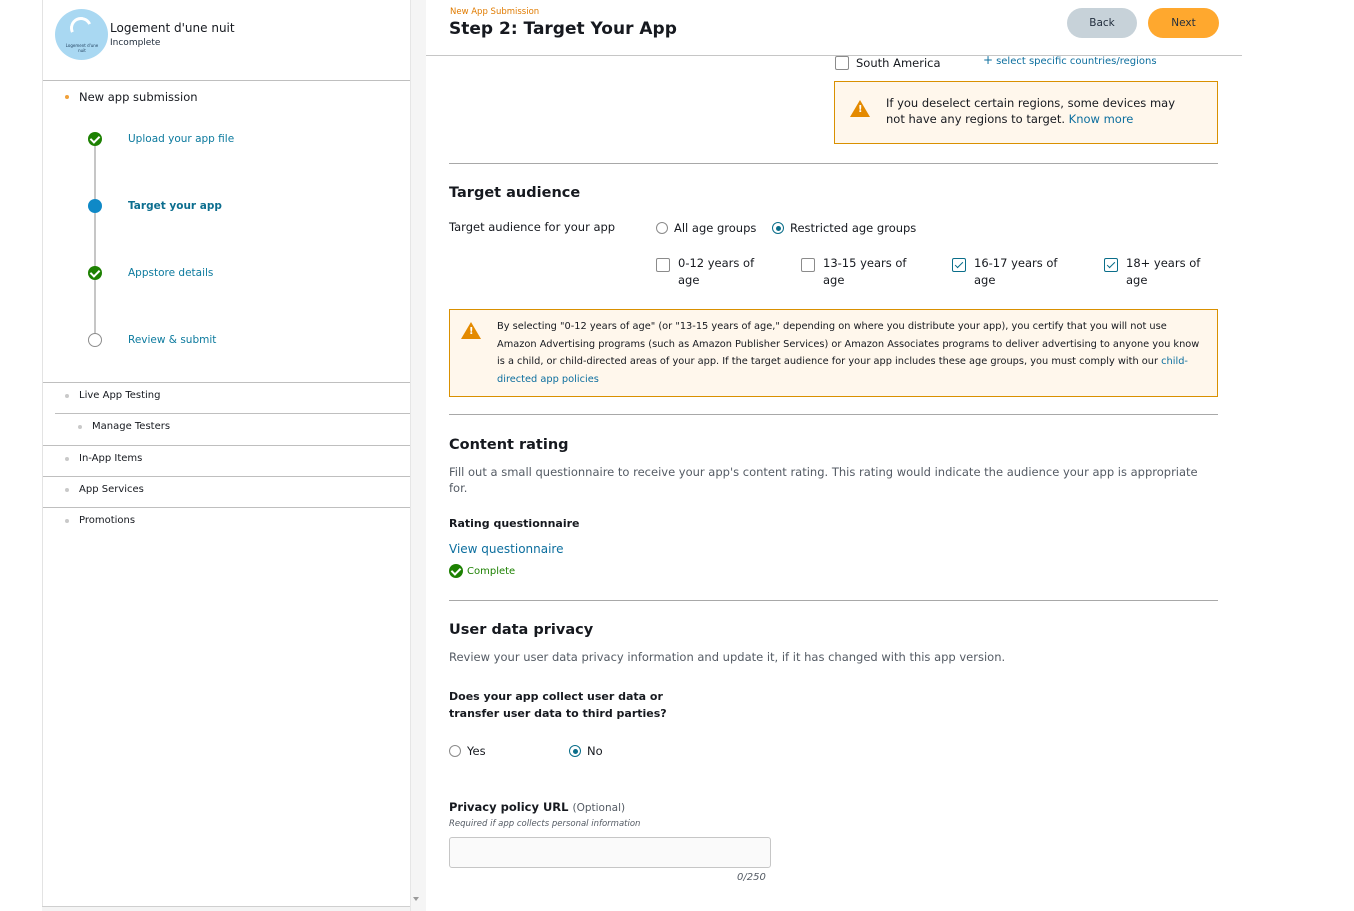 Image resolution: width=1354 pixels, height=911 pixels. I want to click on target-audience-label: Target audience for your app, so click(532, 227).